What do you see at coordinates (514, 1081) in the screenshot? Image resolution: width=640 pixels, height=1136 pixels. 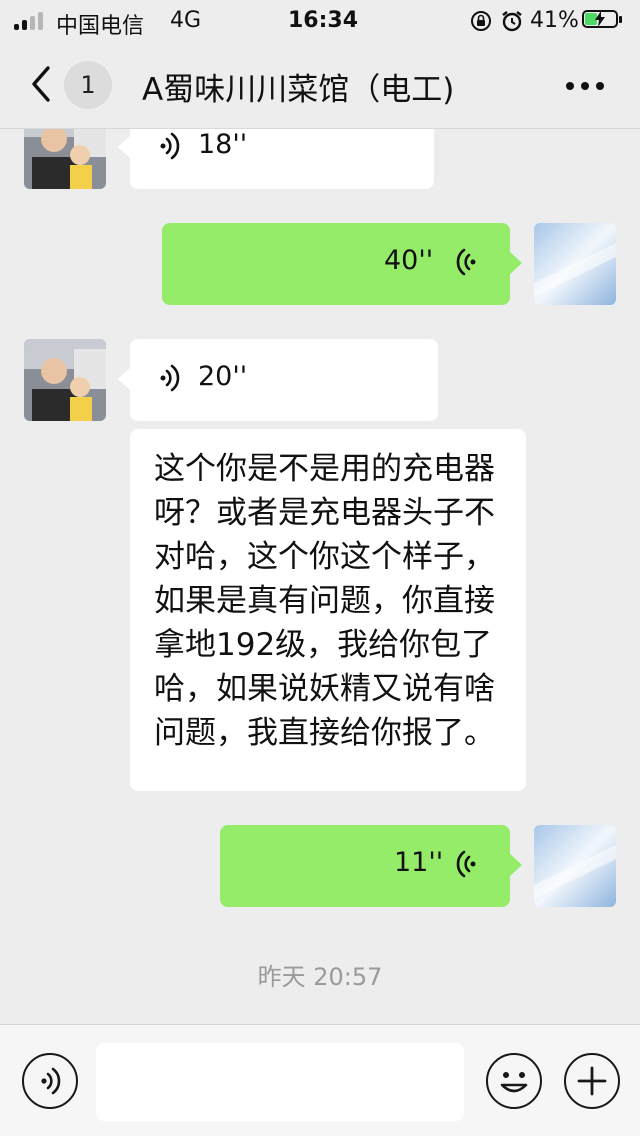 I see `emoji-icon` at bounding box center [514, 1081].